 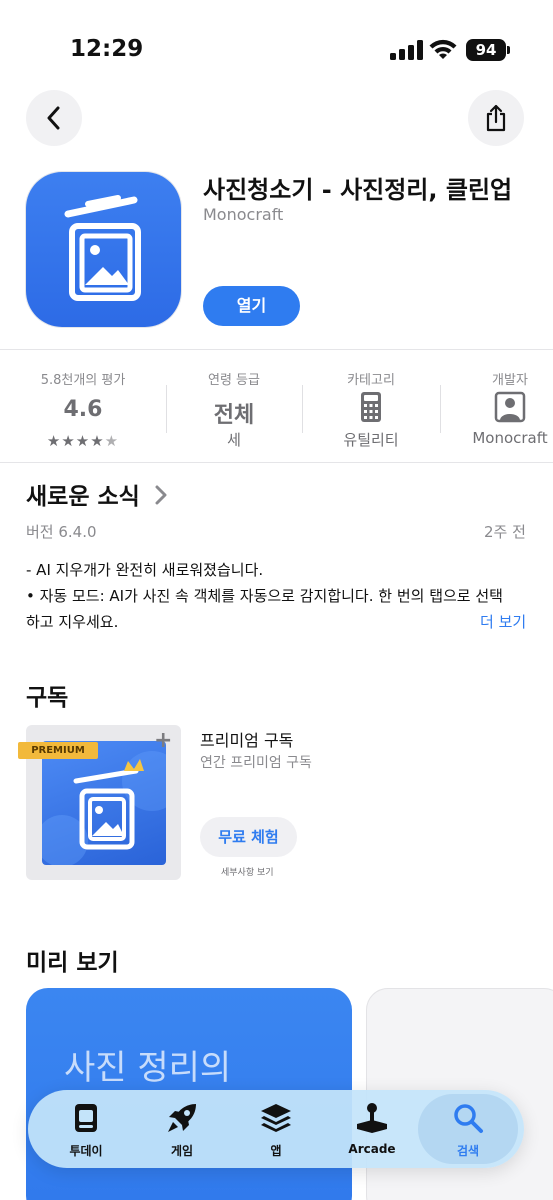 I want to click on joystick-icon, so click(x=372, y=1118).